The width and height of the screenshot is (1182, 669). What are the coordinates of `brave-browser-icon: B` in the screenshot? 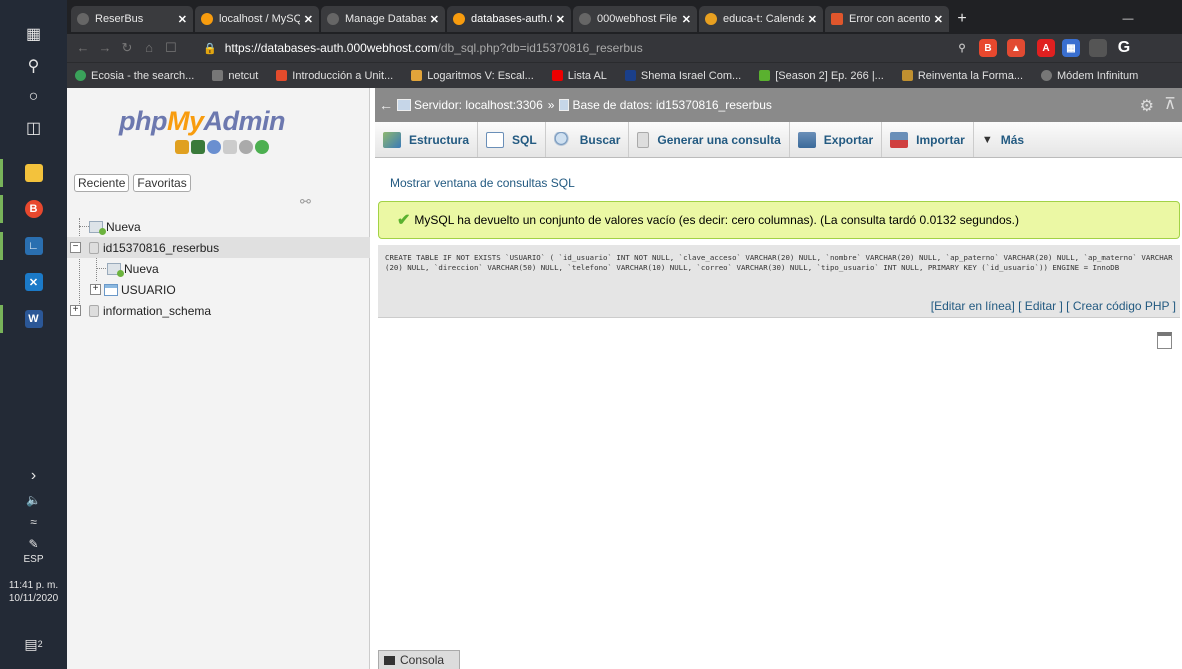 It's located at (33, 209).